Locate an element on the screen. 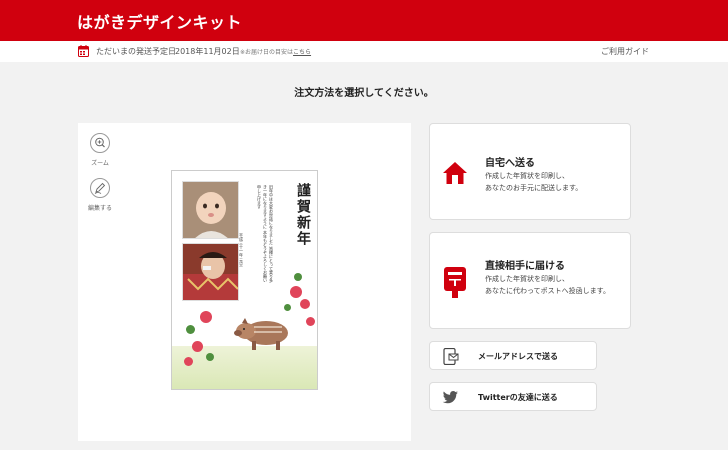 This screenshot has width=728, height=450. deliver-direct-option: 直接相手に届ける 作成した年賀状を印刷し、 あなたに代わってポストへ投函します。 is located at coordinates (530, 280).